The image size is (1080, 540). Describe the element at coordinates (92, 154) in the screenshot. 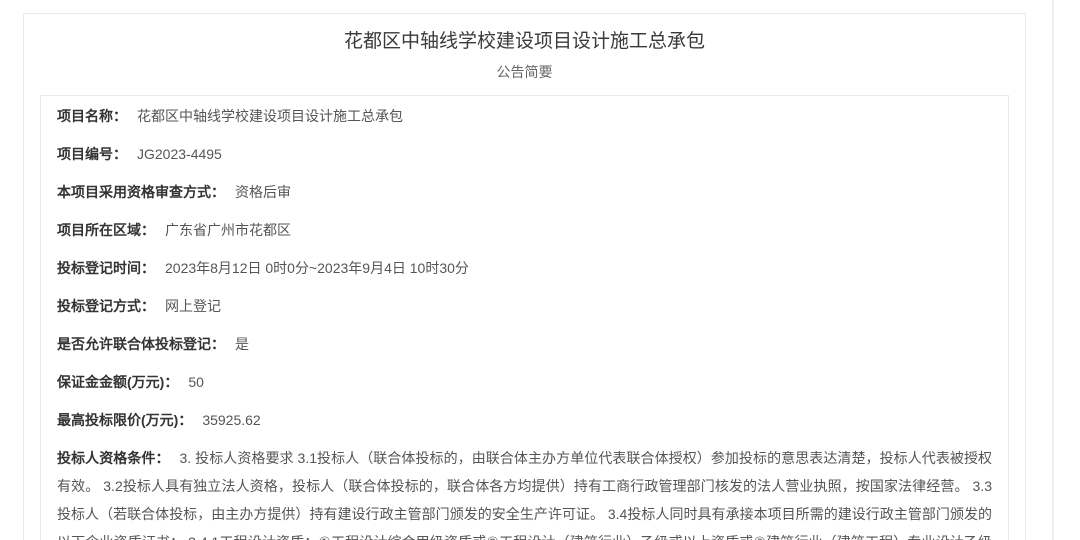

I see `field-label: 项目编号：` at that location.